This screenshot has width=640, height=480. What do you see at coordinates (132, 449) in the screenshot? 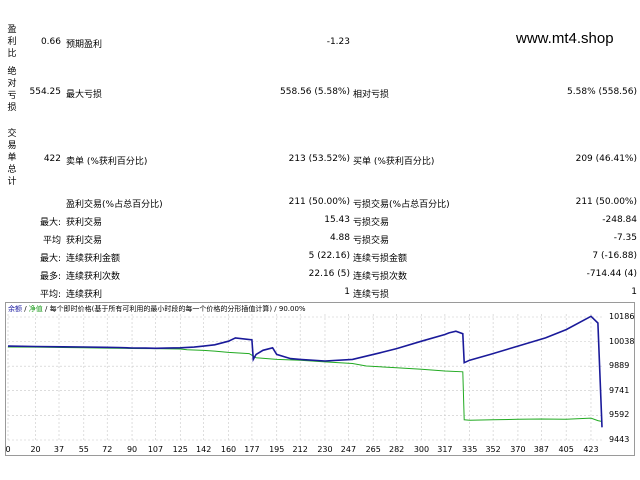
I see `x-tick-label: 90` at bounding box center [132, 449].